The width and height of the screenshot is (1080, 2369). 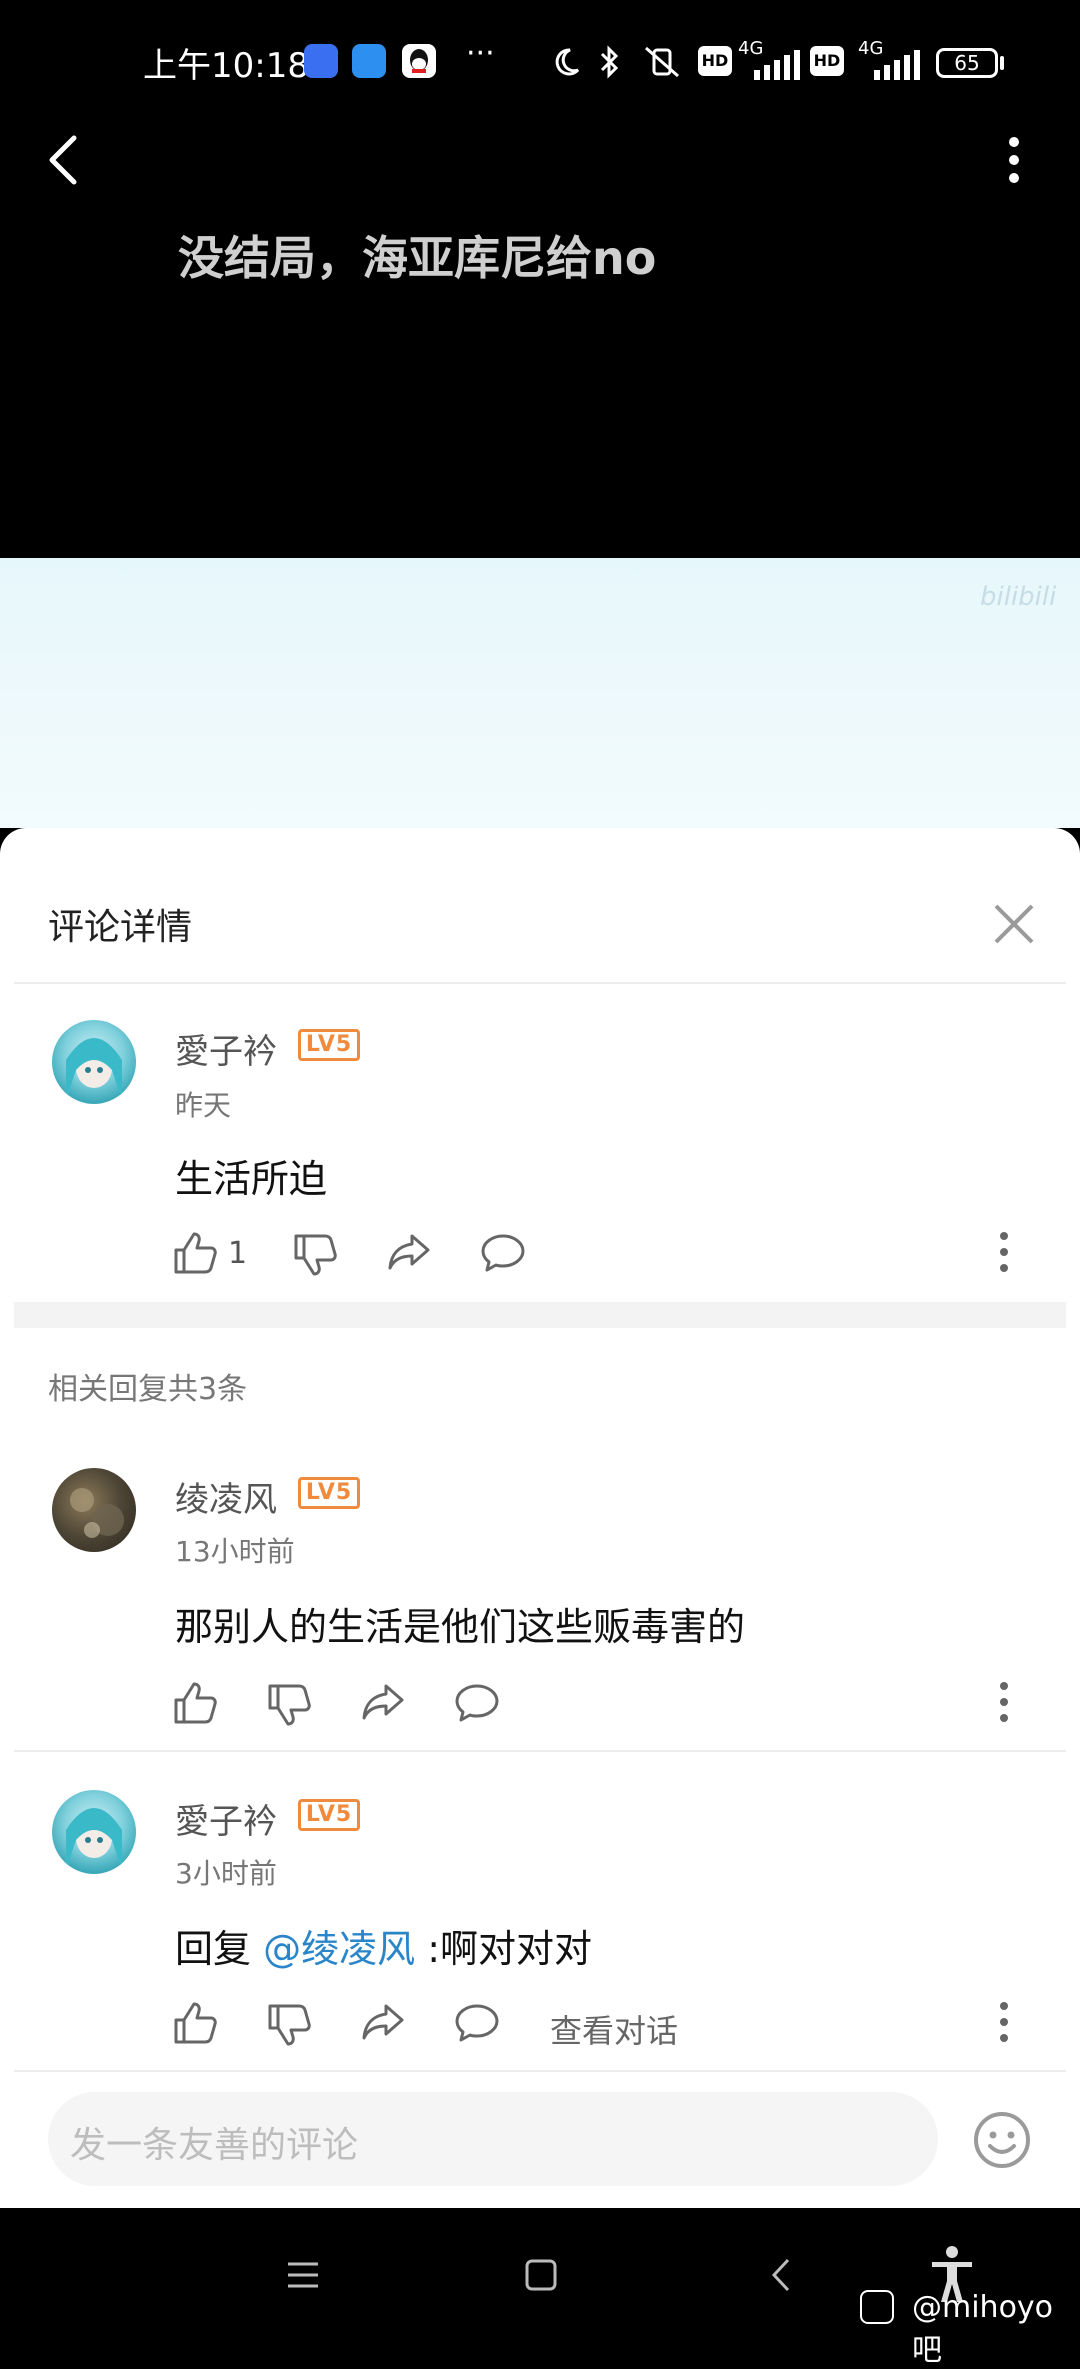 What do you see at coordinates (967, 63) in the screenshot?
I see `battery-icon: 65` at bounding box center [967, 63].